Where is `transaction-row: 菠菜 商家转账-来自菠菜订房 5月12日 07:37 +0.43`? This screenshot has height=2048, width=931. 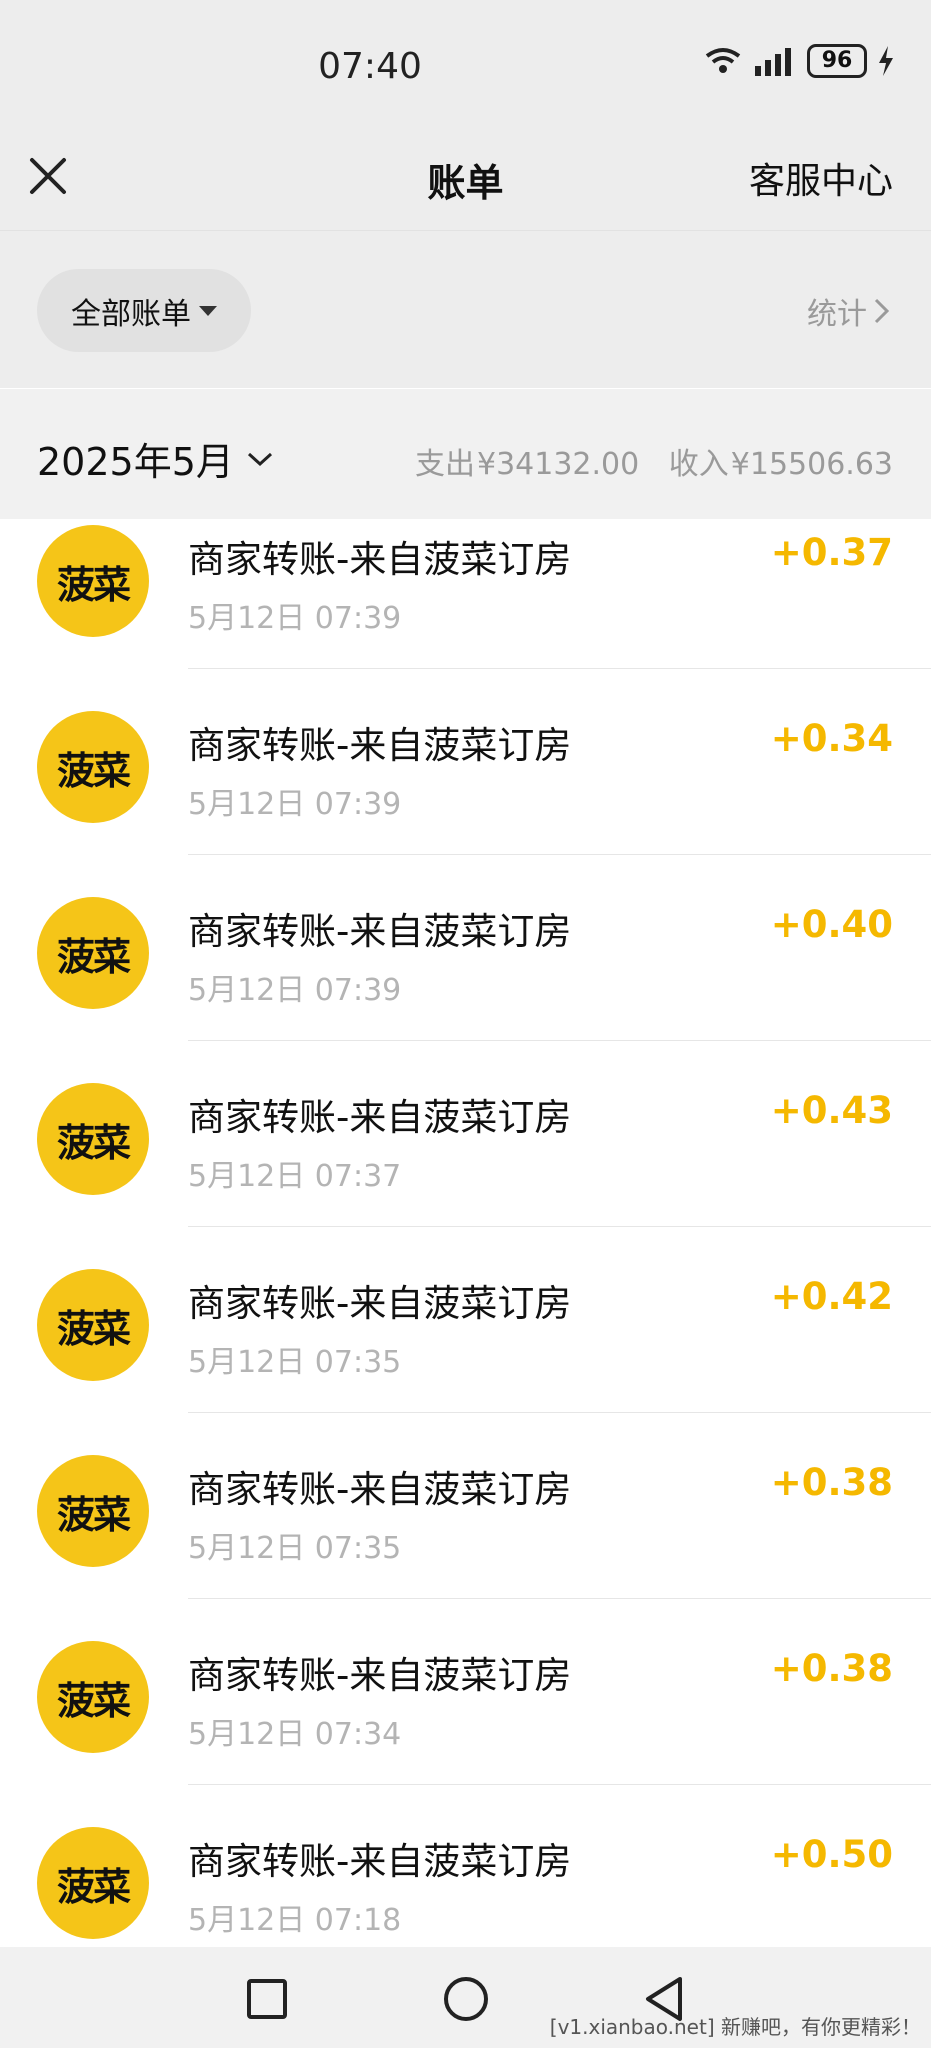
transaction-row: 菠菜 商家转账-来自菠菜订房 5月12日 07:37 +0.43 is located at coordinates (465, 1134).